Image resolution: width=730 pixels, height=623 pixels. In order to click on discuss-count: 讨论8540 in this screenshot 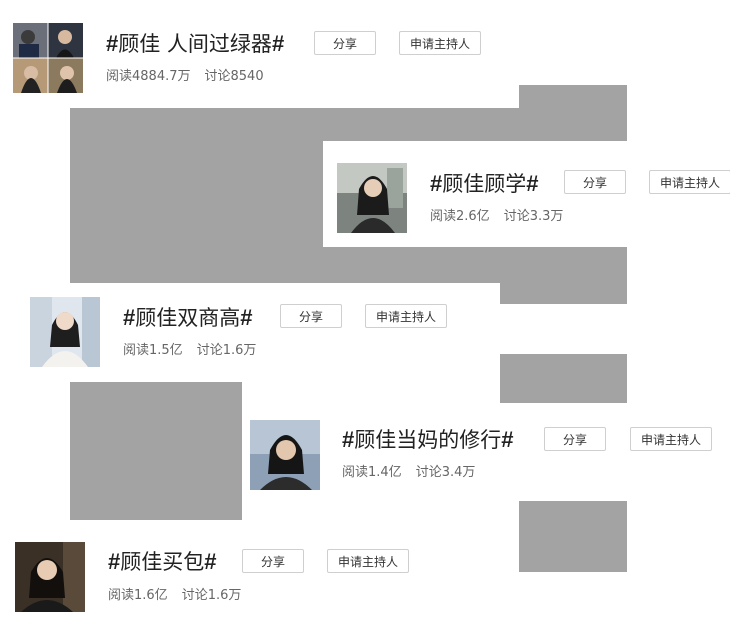, I will do `click(234, 76)`.